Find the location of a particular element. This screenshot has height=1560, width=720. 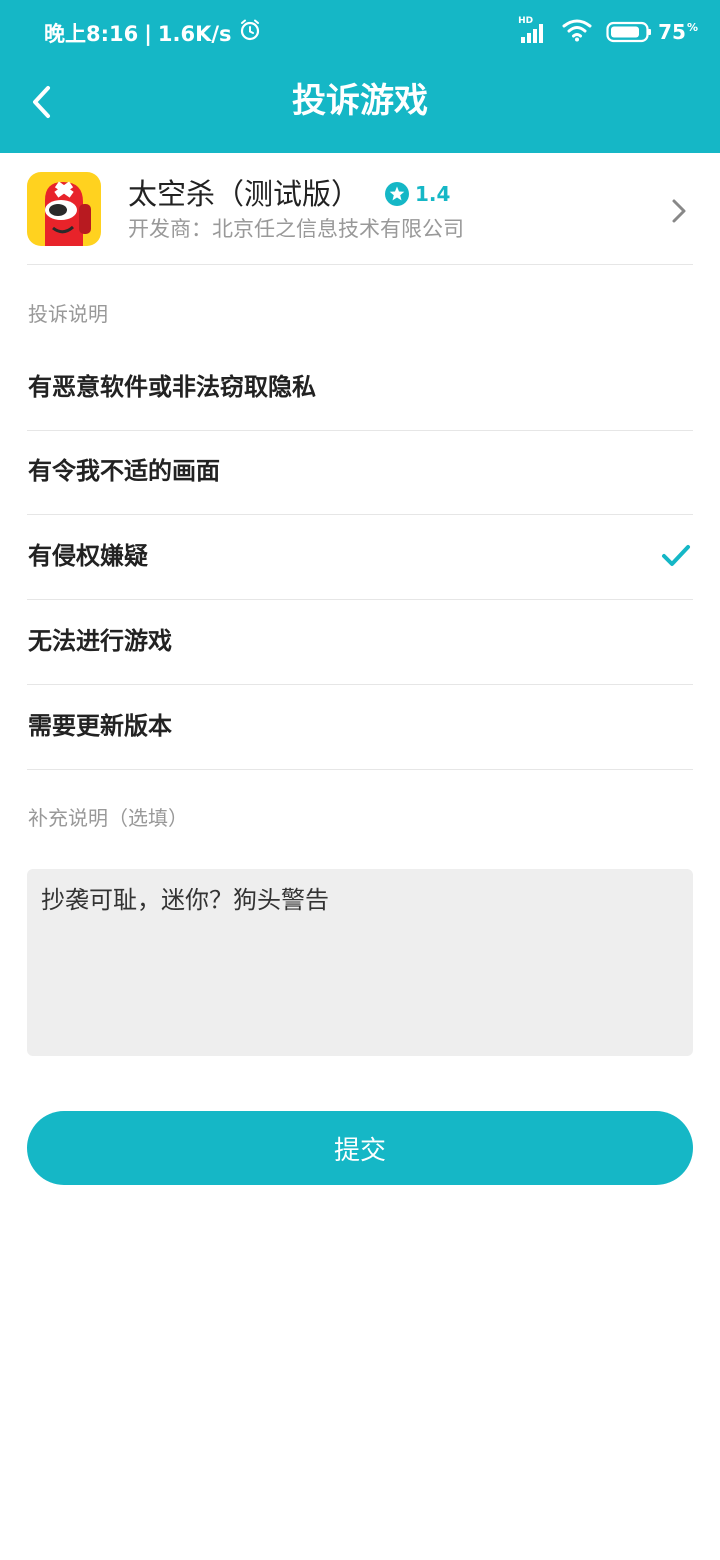

battery-level: 75 is located at coordinates (672, 32).